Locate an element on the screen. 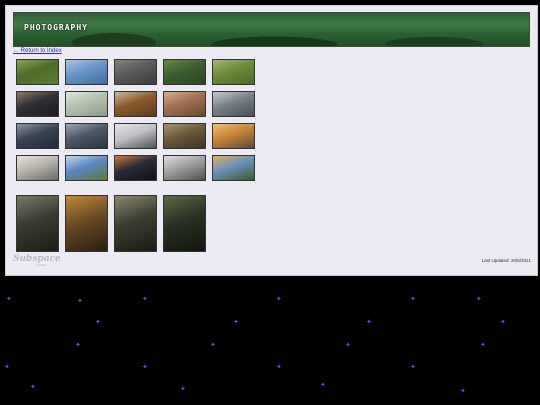 The image size is (540, 405). thumb-garden is located at coordinates (184, 72).